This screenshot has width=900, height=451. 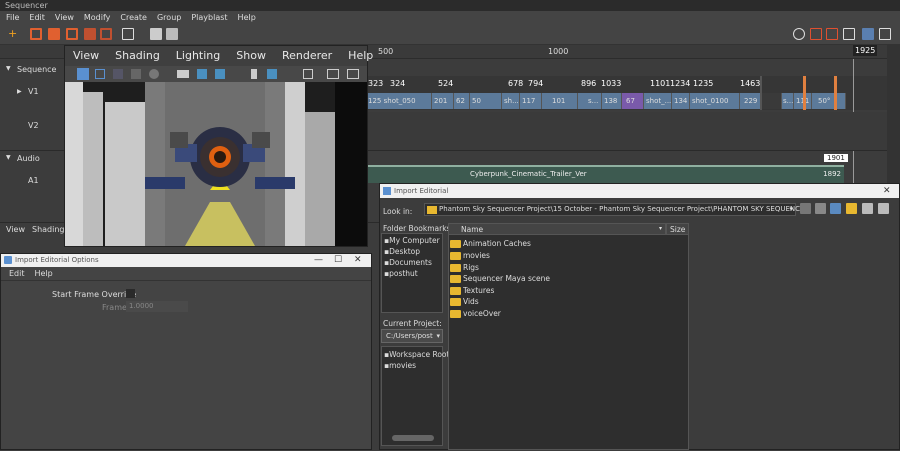 What do you see at coordinates (849, 34) in the screenshot?
I see `settings-icon` at bounding box center [849, 34].